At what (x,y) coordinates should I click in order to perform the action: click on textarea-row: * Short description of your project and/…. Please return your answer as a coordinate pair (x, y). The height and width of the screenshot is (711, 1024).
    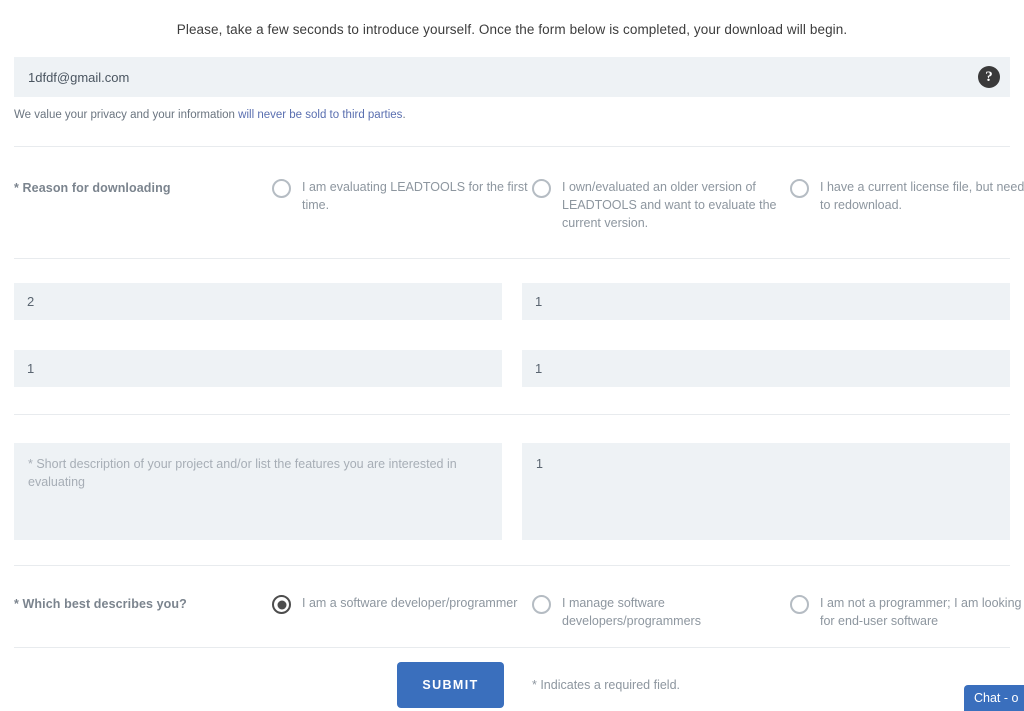
    Looking at the image, I should click on (512, 491).